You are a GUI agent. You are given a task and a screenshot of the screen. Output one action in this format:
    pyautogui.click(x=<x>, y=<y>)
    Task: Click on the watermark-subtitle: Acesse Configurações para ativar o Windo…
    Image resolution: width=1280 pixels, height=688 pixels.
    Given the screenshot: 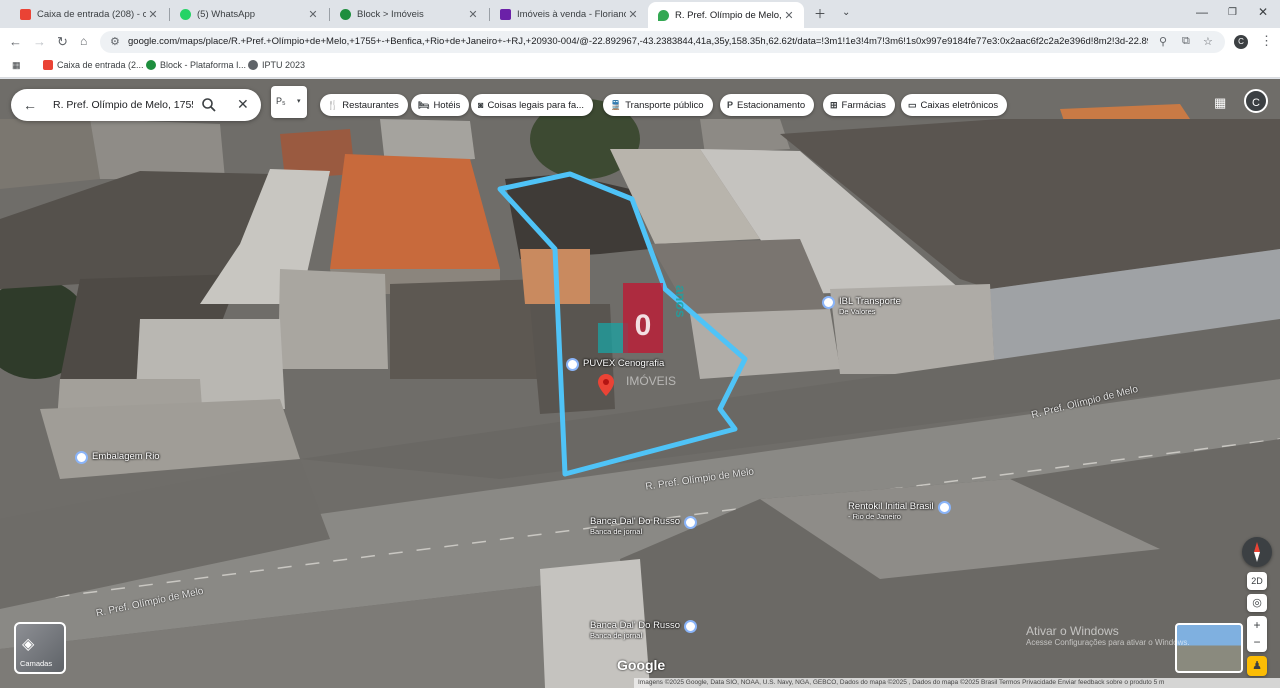 What is the action you would take?
    pyautogui.click(x=1108, y=642)
    